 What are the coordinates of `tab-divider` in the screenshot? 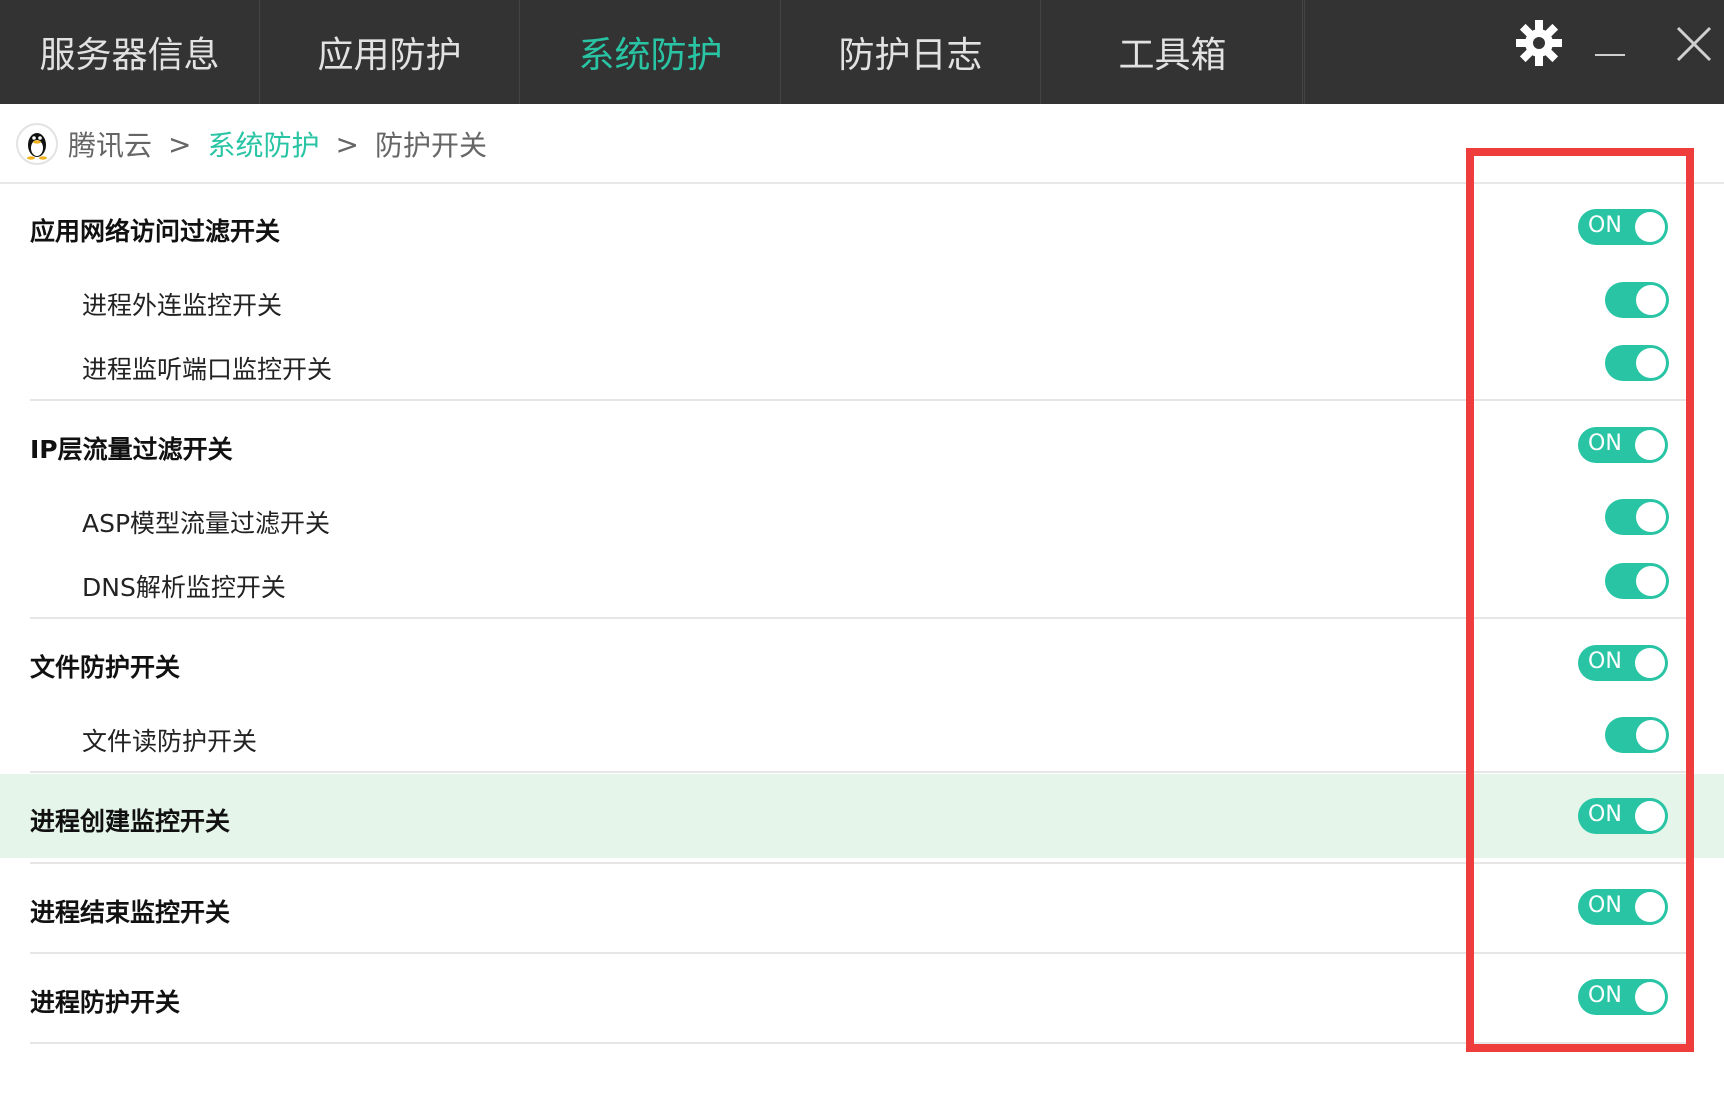 It's located at (1304, 52).